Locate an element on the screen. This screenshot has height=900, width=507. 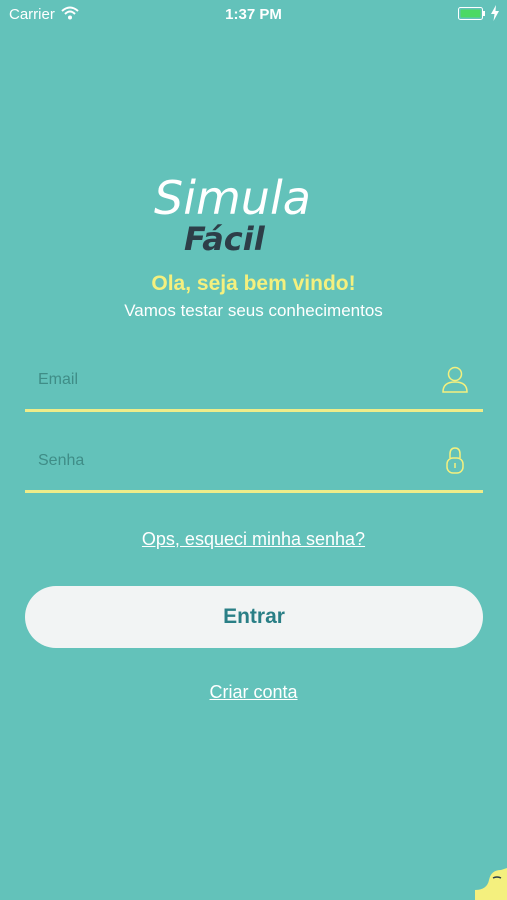
create-account-link: Criar conta is located at coordinates (253, 692).